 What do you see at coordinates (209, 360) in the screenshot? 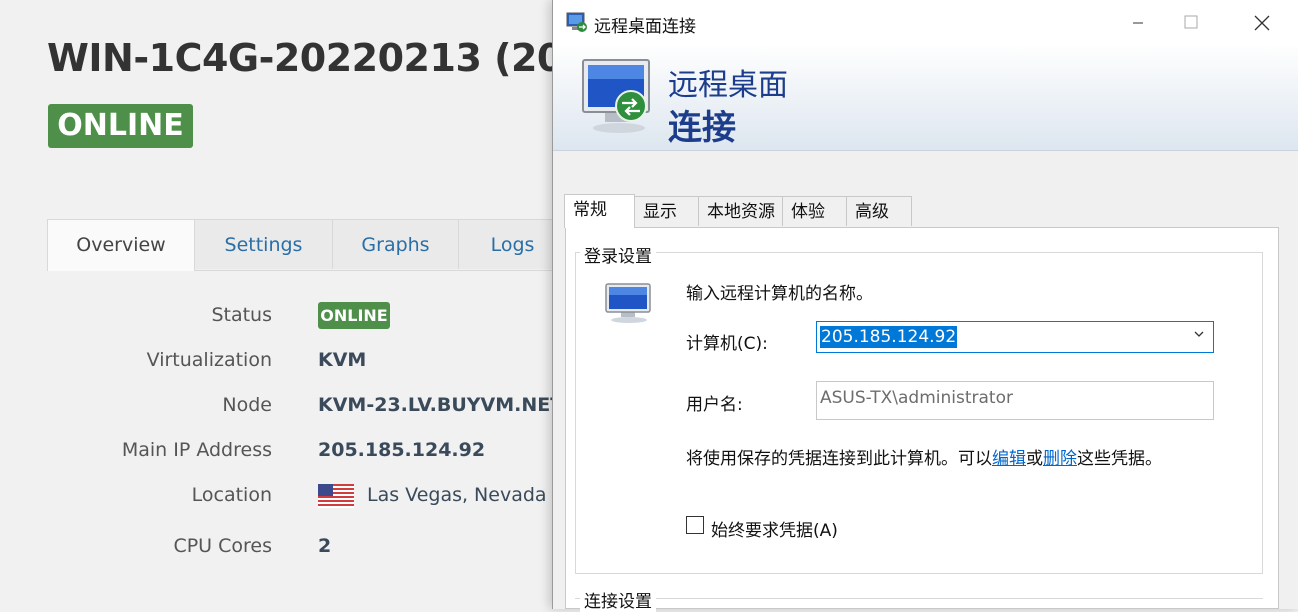
I see `virtualization-label: Virtualization` at bounding box center [209, 360].